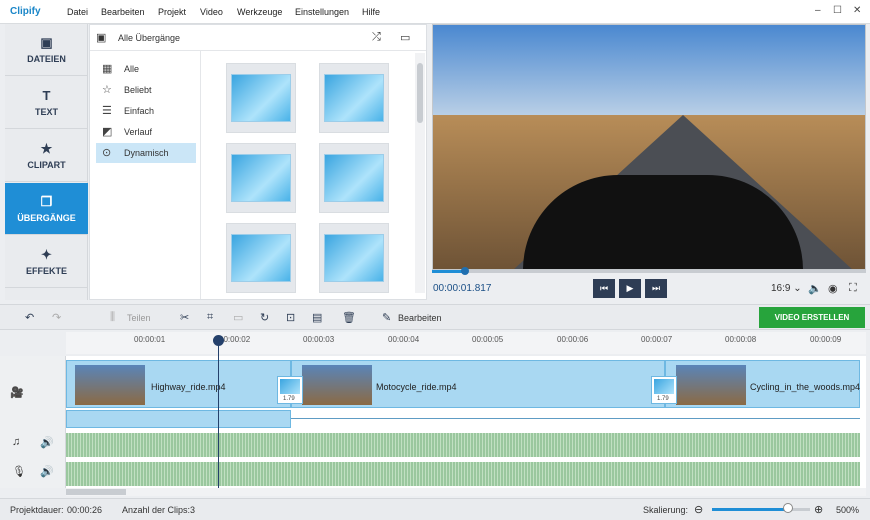 The image size is (870, 520). Describe the element at coordinates (630, 288) in the screenshot. I see `play-button: ▶` at that location.